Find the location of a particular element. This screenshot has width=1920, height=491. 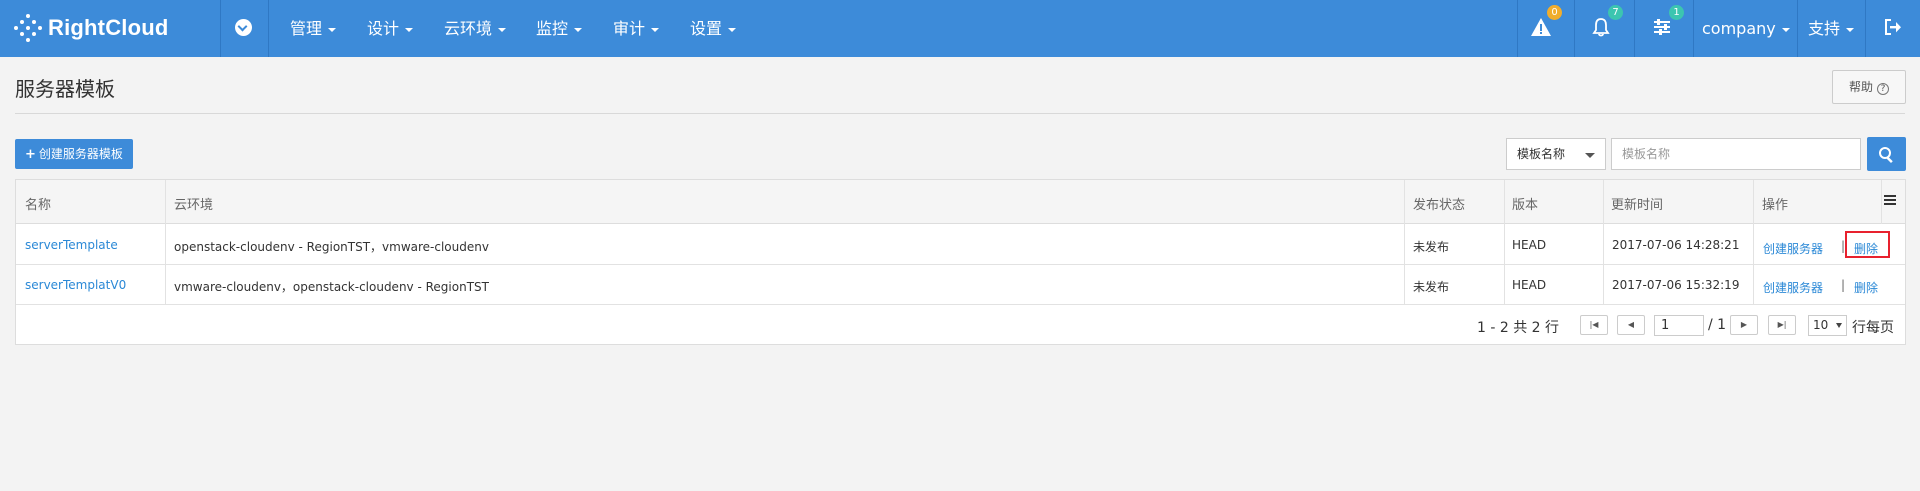

template-name-link: serverTemplatV0 is located at coordinates (75, 285).